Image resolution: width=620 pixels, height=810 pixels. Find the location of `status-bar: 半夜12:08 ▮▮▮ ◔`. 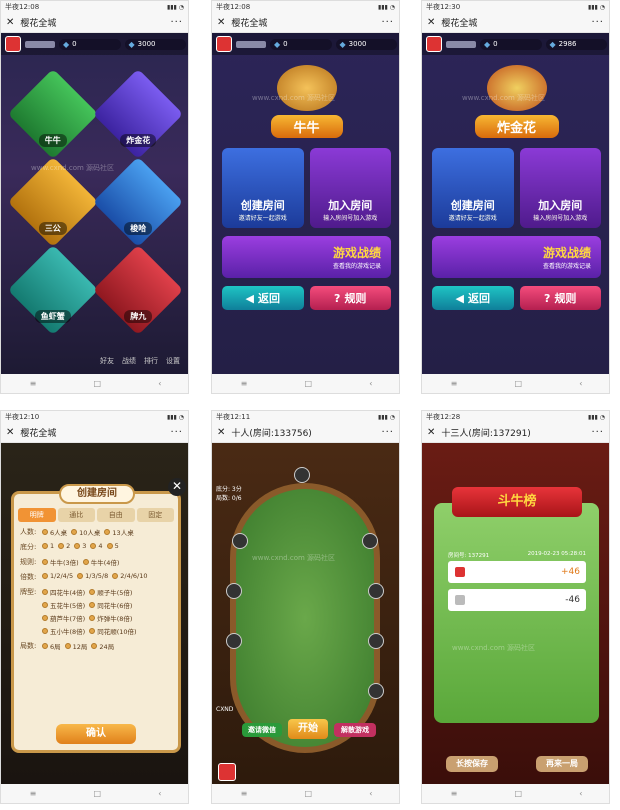

status-bar: 半夜12:08 ▮▮▮ ◔ is located at coordinates (94, 7).